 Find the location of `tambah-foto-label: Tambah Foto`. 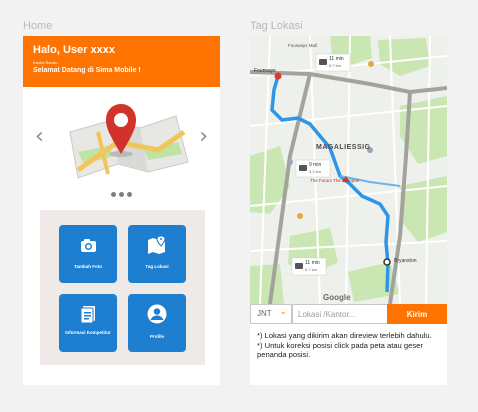

tambah-foto-label: Tambah Foto is located at coordinates (88, 266).